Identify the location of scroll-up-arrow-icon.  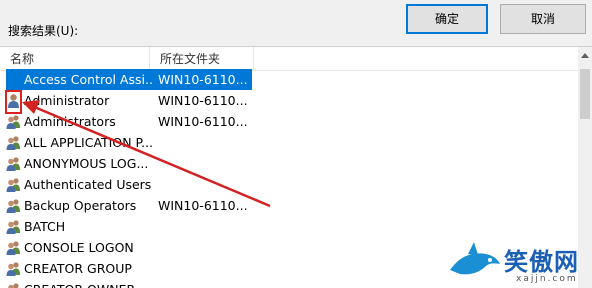
(585, 55).